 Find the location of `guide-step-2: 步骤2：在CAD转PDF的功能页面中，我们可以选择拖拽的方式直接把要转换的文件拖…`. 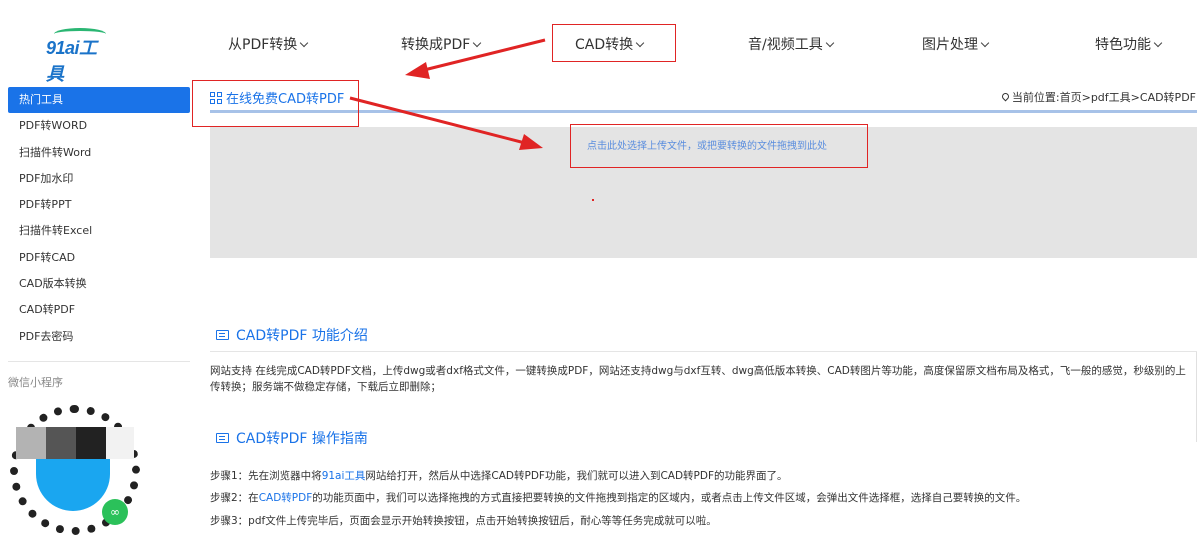

guide-step-2: 步骤2：在CAD转PDF的功能页面中，我们可以选择拖拽的方式直接把要转换的文件拖… is located at coordinates (618, 498).